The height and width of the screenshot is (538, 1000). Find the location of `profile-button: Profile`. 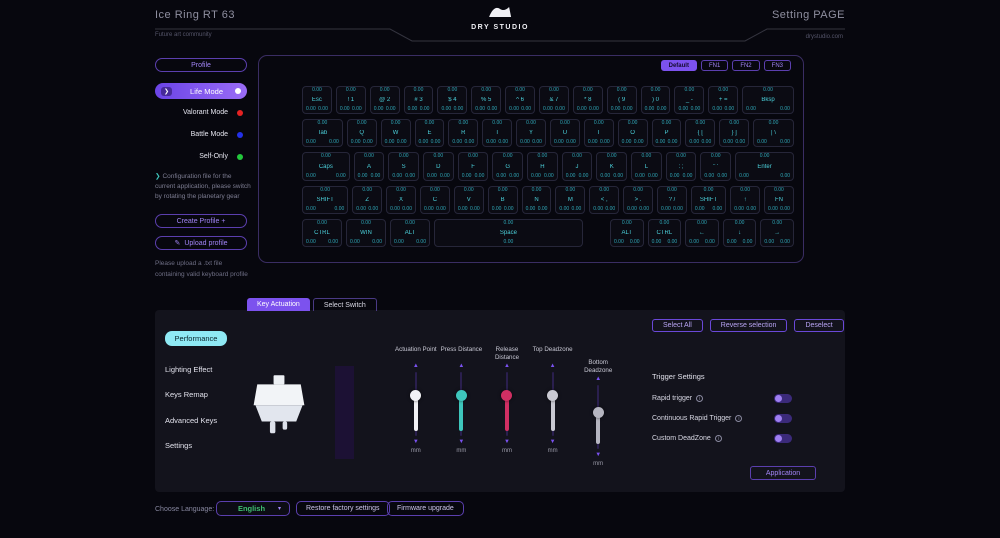

profile-button: Profile is located at coordinates (201, 65).